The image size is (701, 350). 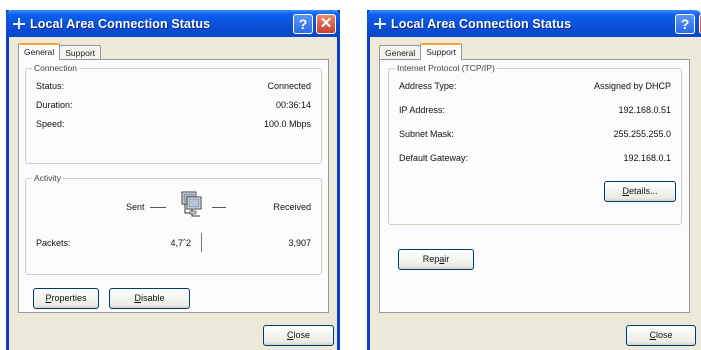 What do you see at coordinates (47, 178) in the screenshot?
I see `group-label-activity: Activity` at bounding box center [47, 178].